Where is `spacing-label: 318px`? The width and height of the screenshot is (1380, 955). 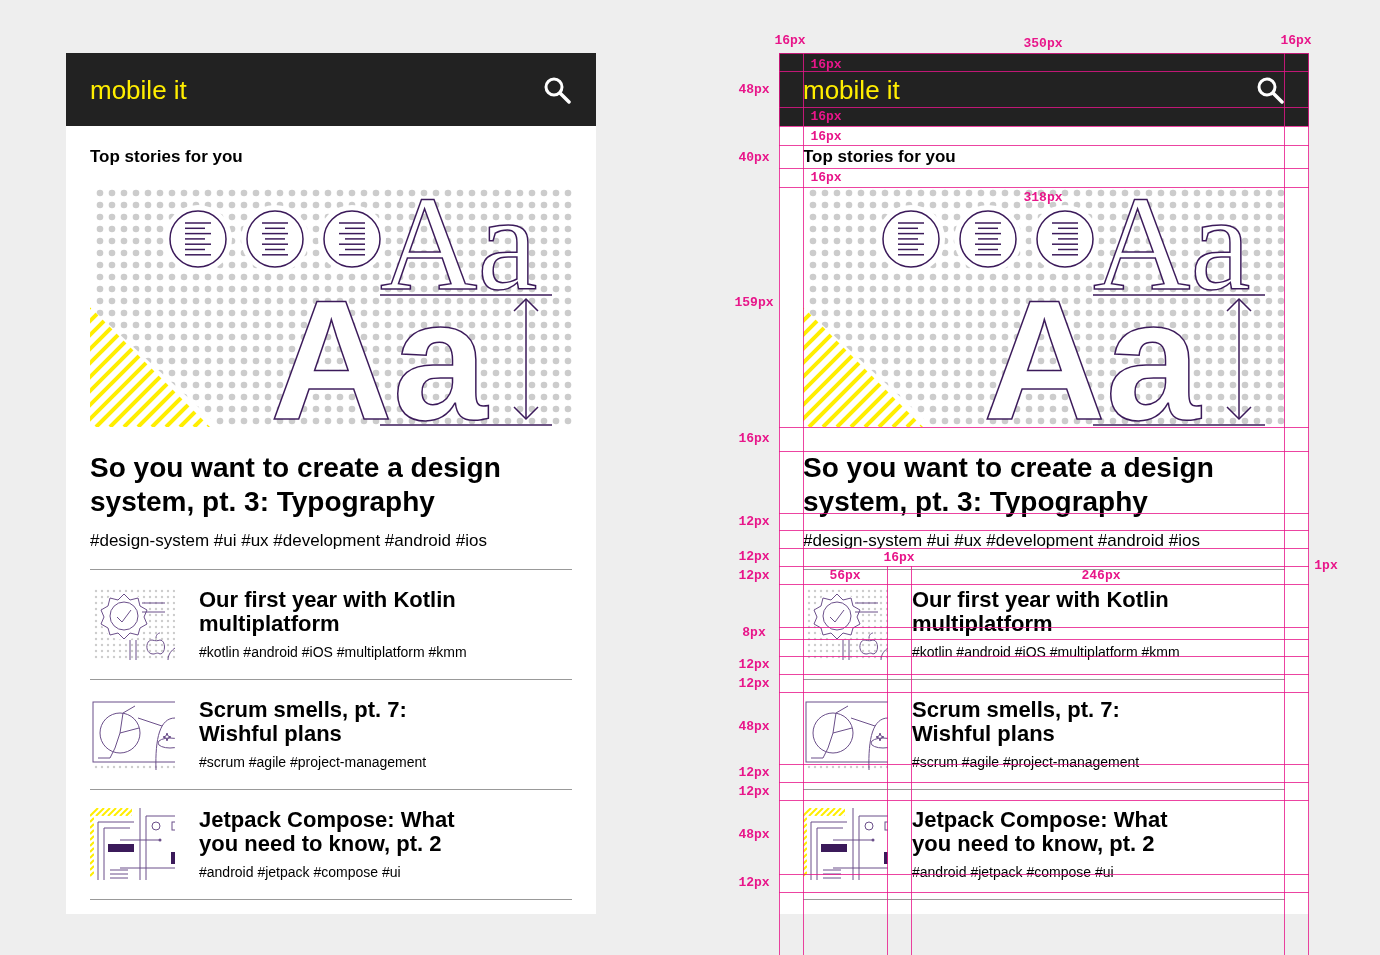
spacing-label: 318px is located at coordinates (1043, 197).